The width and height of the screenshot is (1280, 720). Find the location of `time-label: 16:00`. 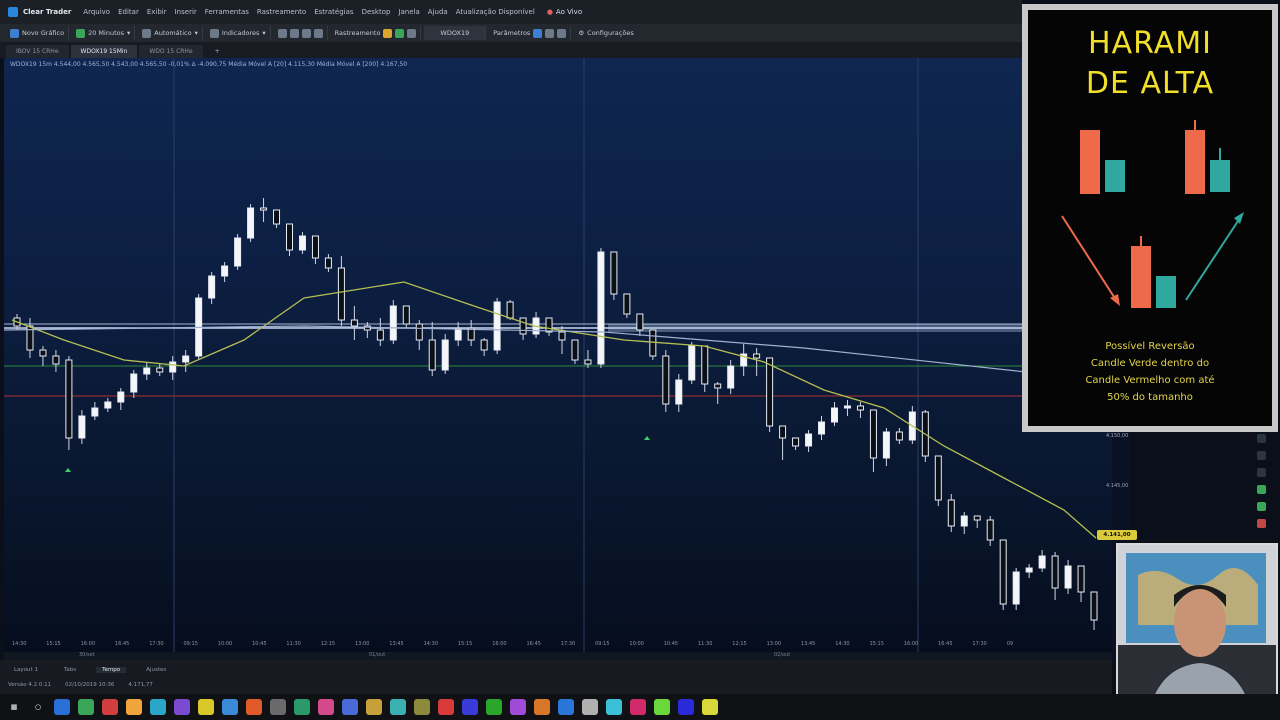

time-label: 16:00 is located at coordinates (911, 644).